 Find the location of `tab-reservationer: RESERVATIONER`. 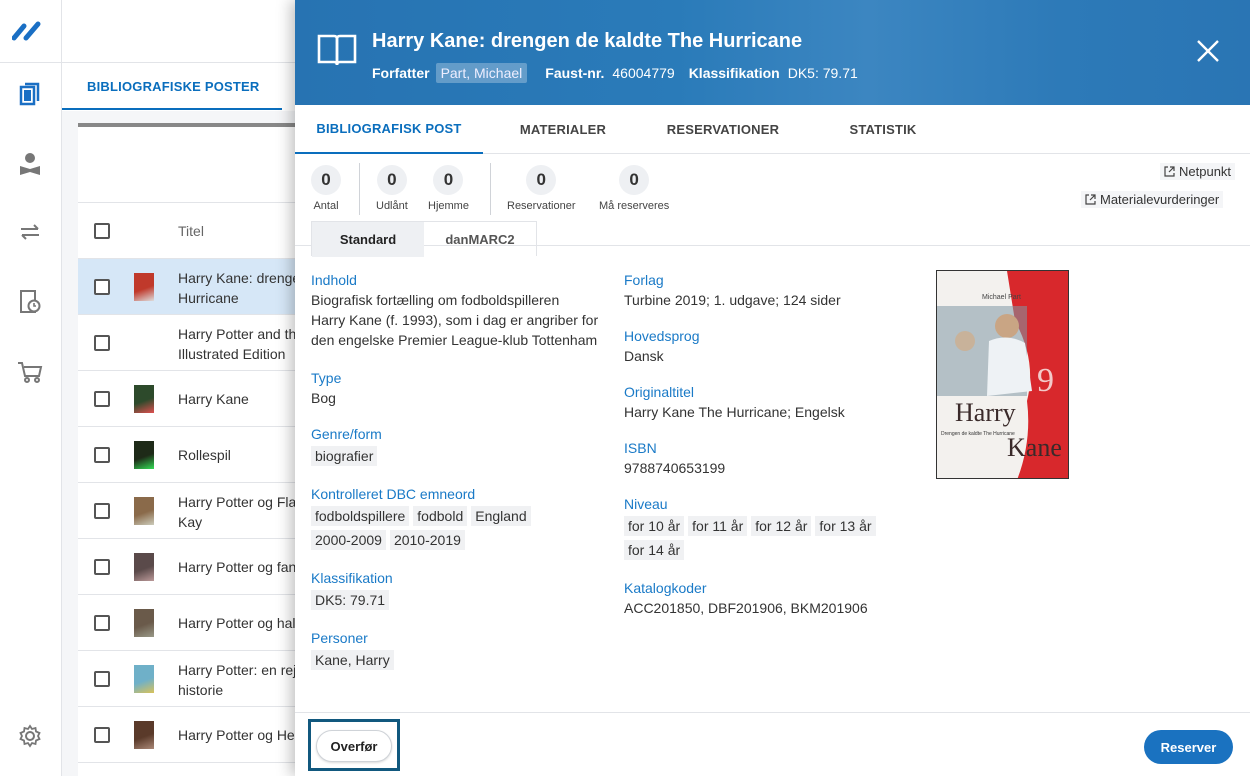

tab-reservationer: RESERVATIONER is located at coordinates (723, 129).